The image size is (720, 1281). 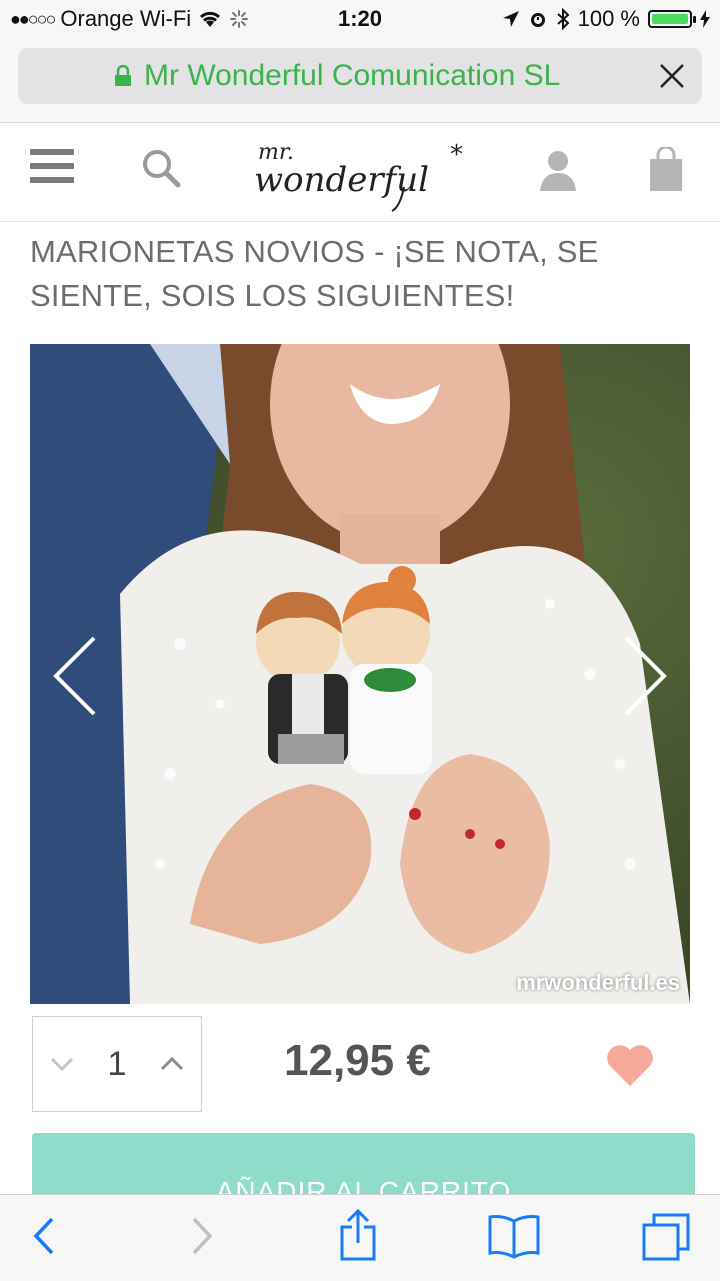 What do you see at coordinates (364, 172) in the screenshot?
I see `logo: mr. wonderful *` at bounding box center [364, 172].